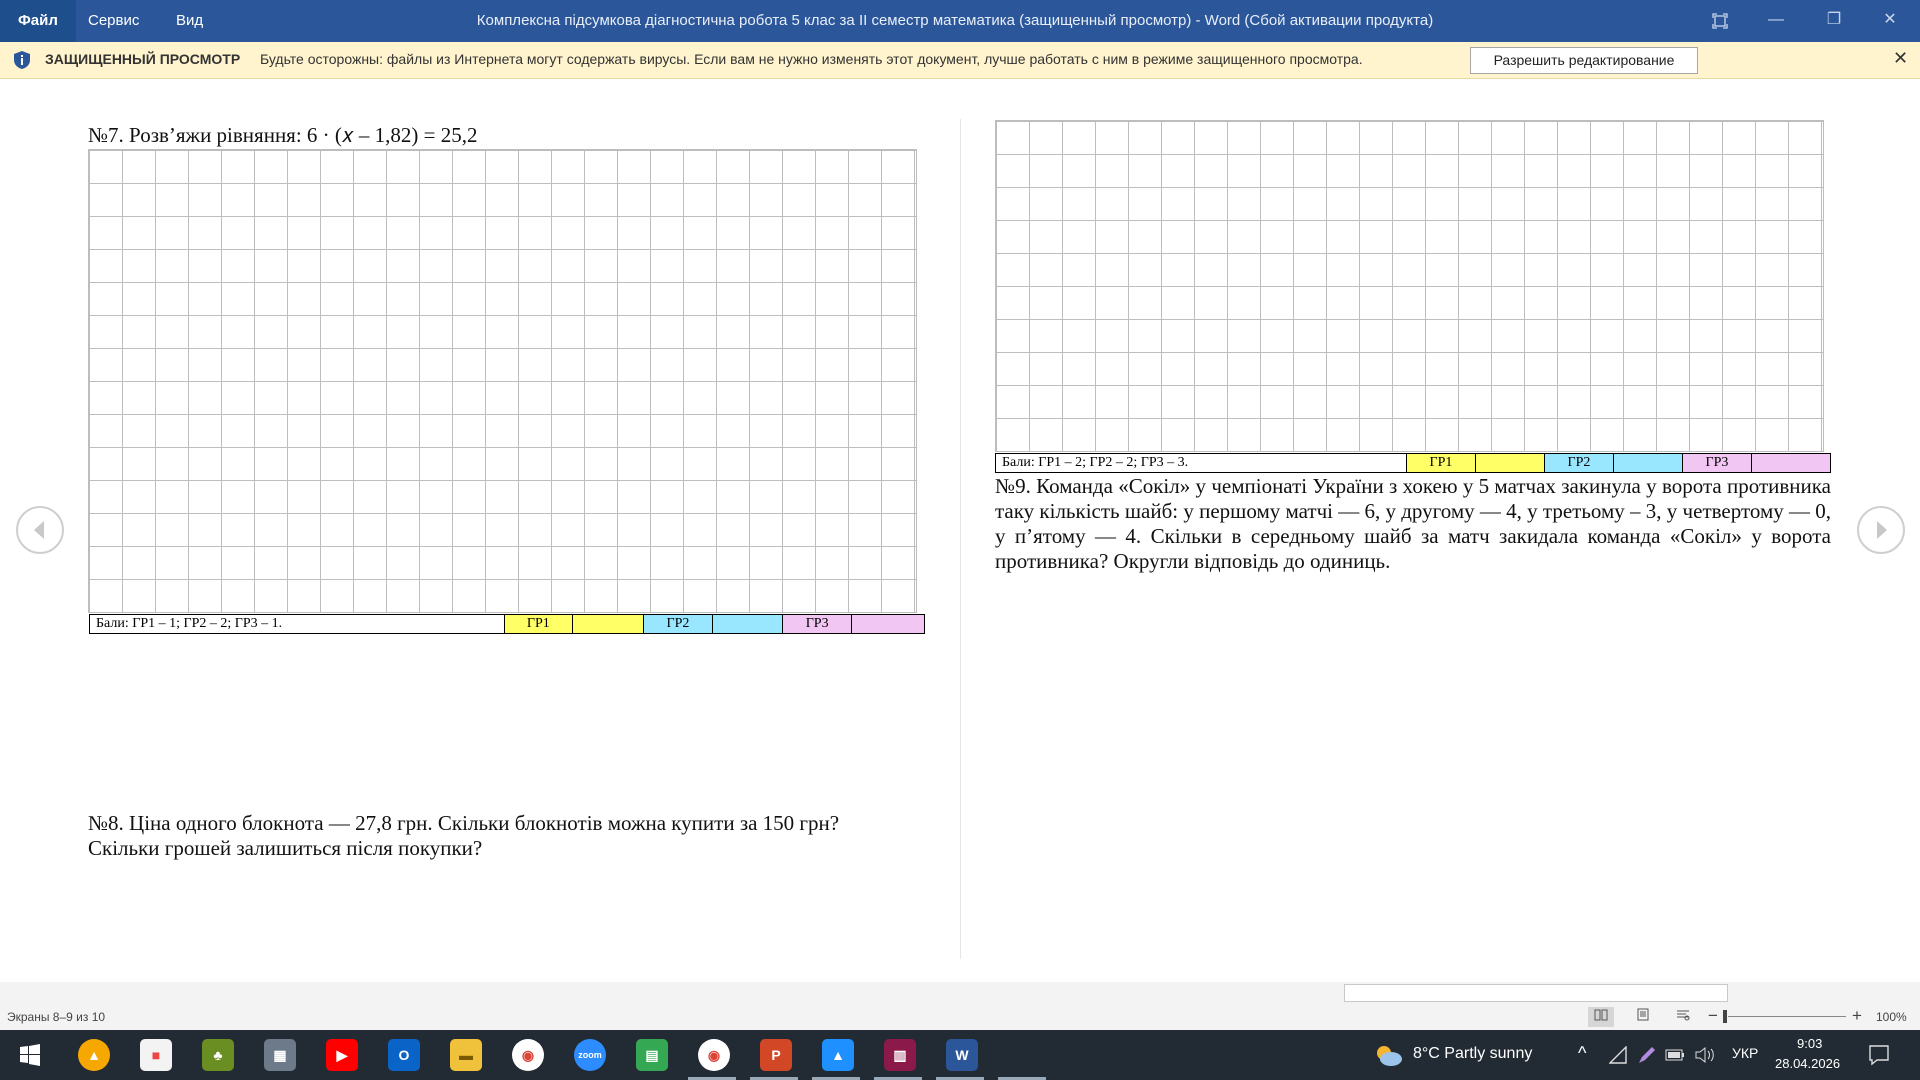 Image resolution: width=1920 pixels, height=1080 pixels. What do you see at coordinates (776, 1055) in the screenshot?
I see `powerpoint-icon: P` at bounding box center [776, 1055].